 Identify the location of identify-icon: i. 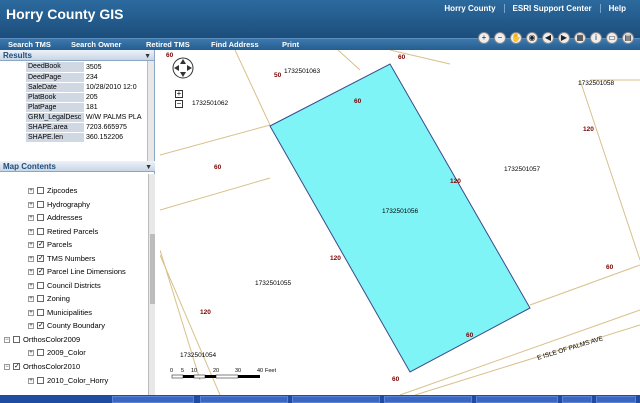
(596, 38).